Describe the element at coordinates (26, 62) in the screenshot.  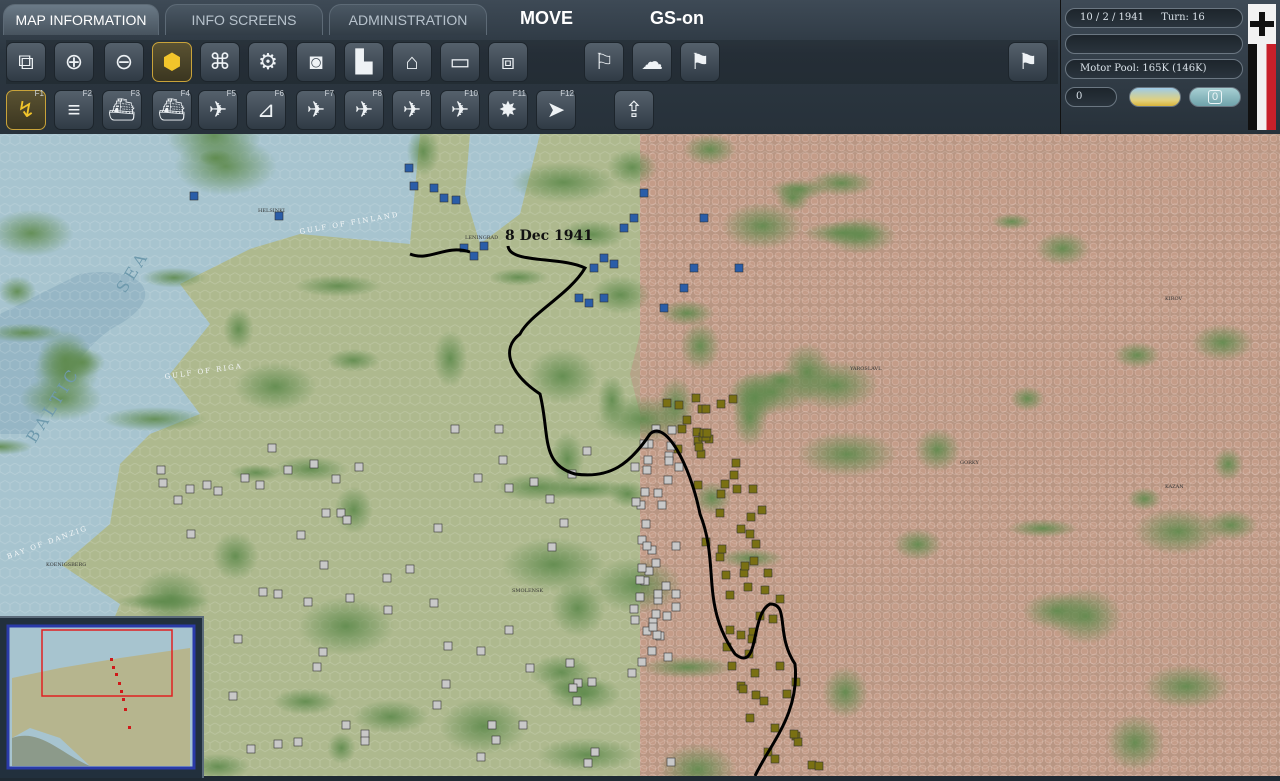
I see `overlay-button: ⧉` at that location.